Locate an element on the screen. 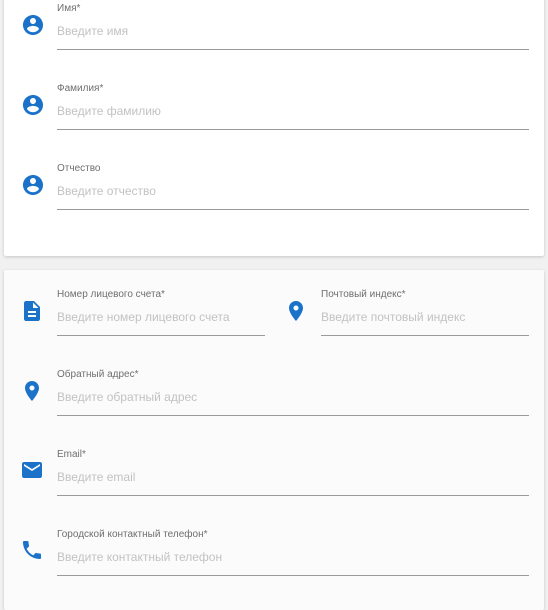 The image size is (548, 610). last-name-input is located at coordinates (292, 31).